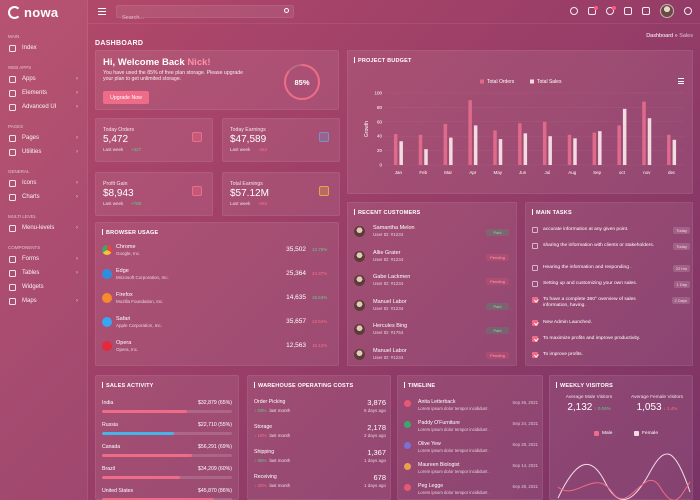 This screenshot has height=500, width=700. Describe the element at coordinates (593, 10) in the screenshot. I see `mail-icon` at that location.